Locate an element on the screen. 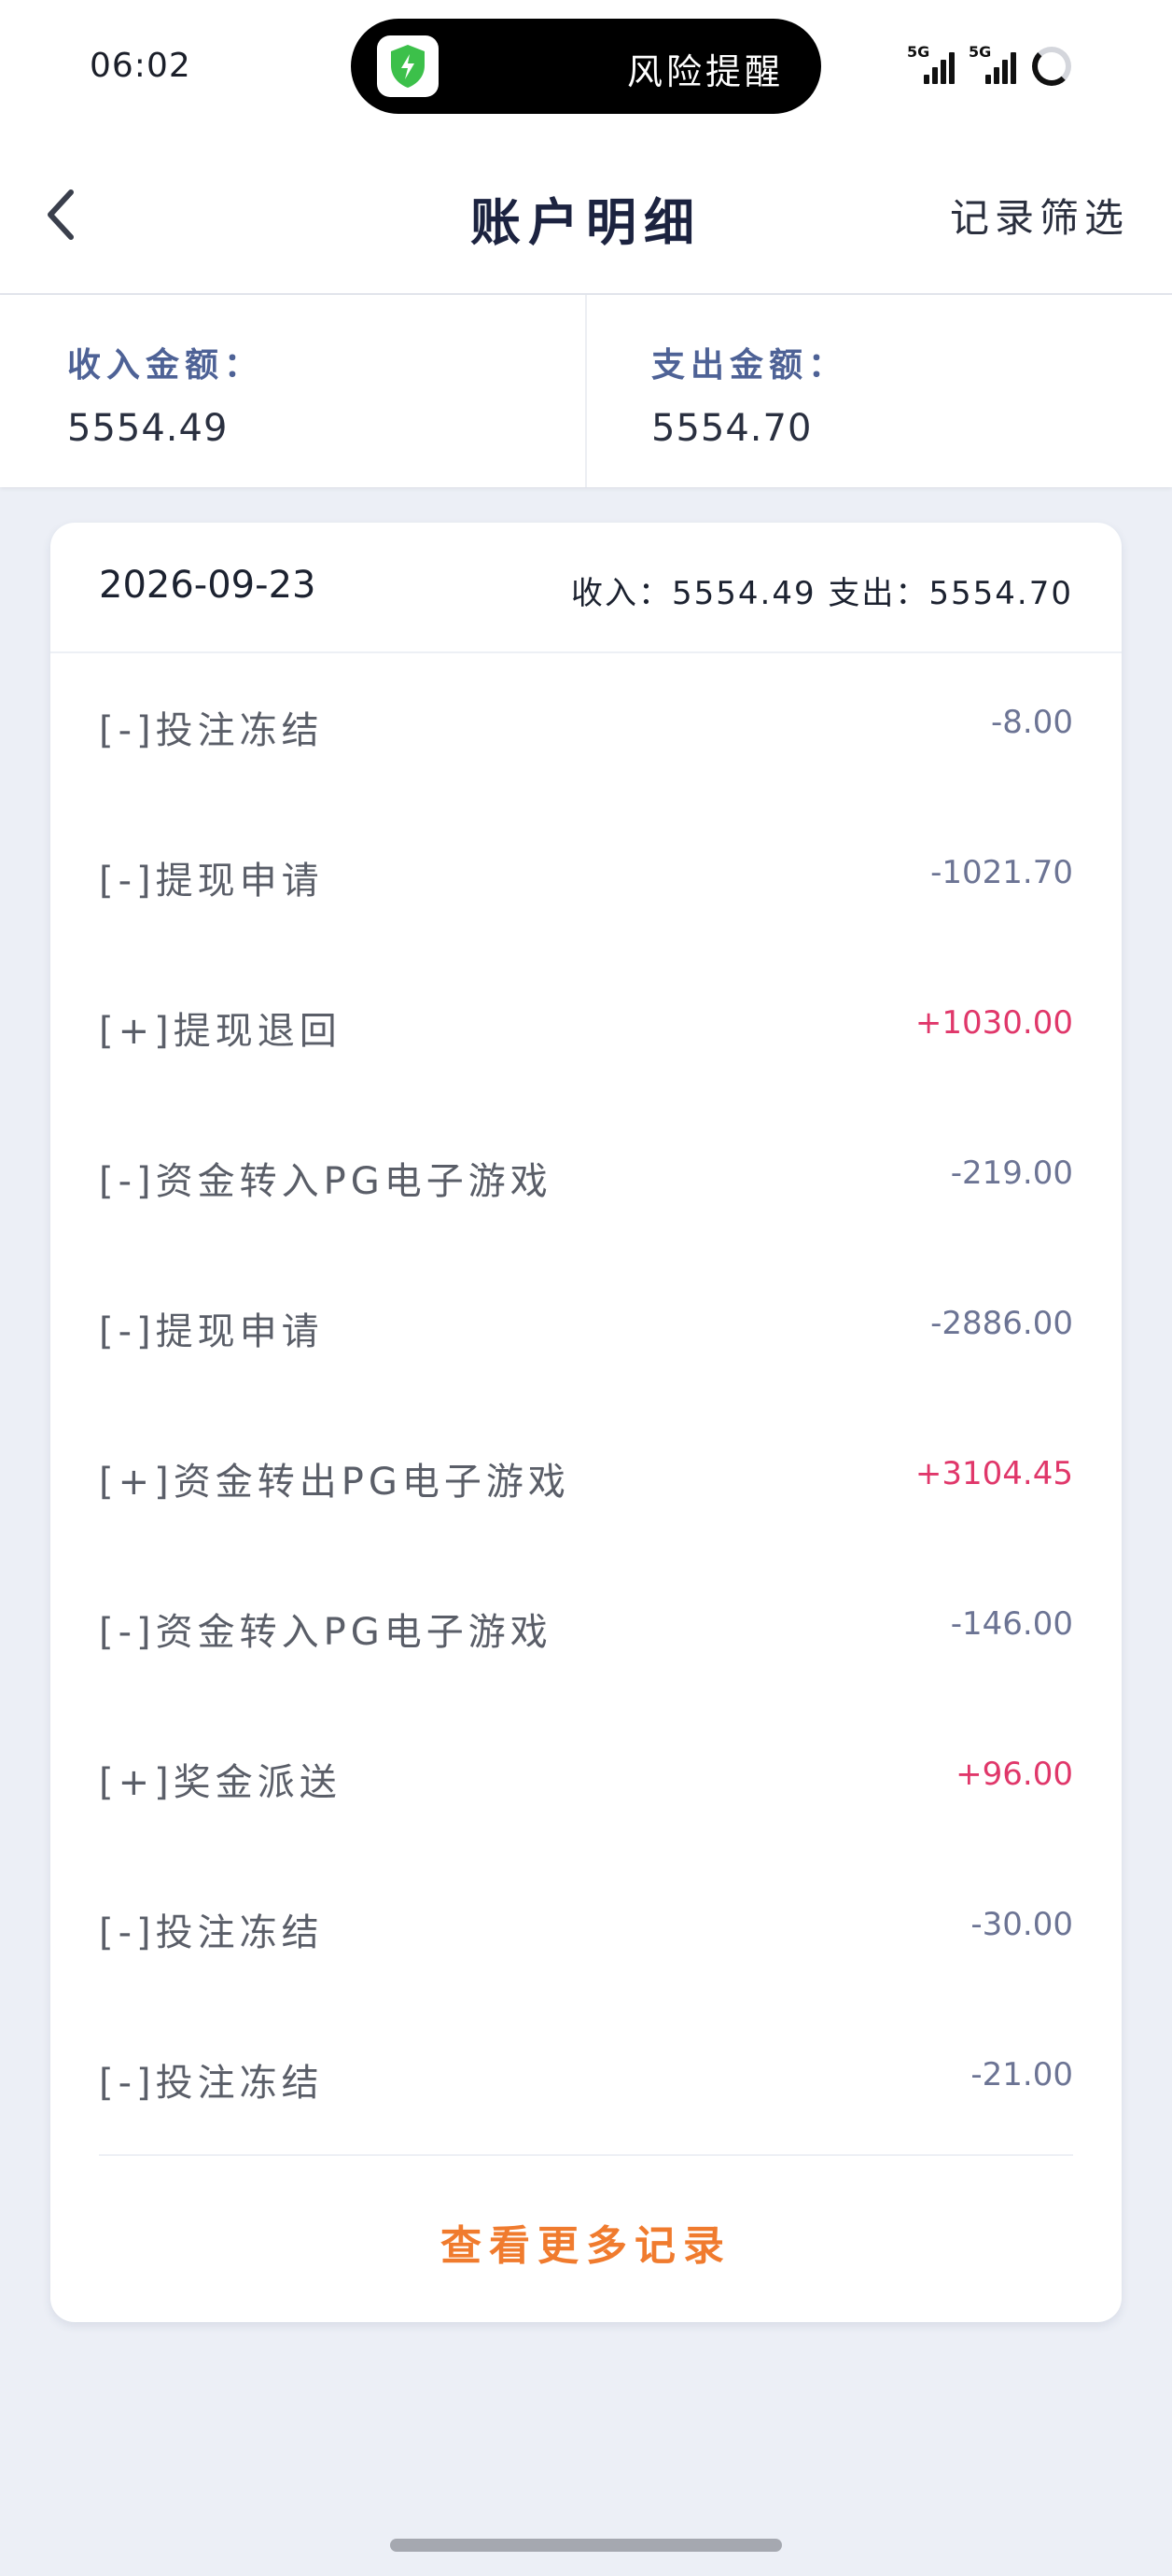 The image size is (1172, 2576). record-amount: -146.00 is located at coordinates (1011, 1624).